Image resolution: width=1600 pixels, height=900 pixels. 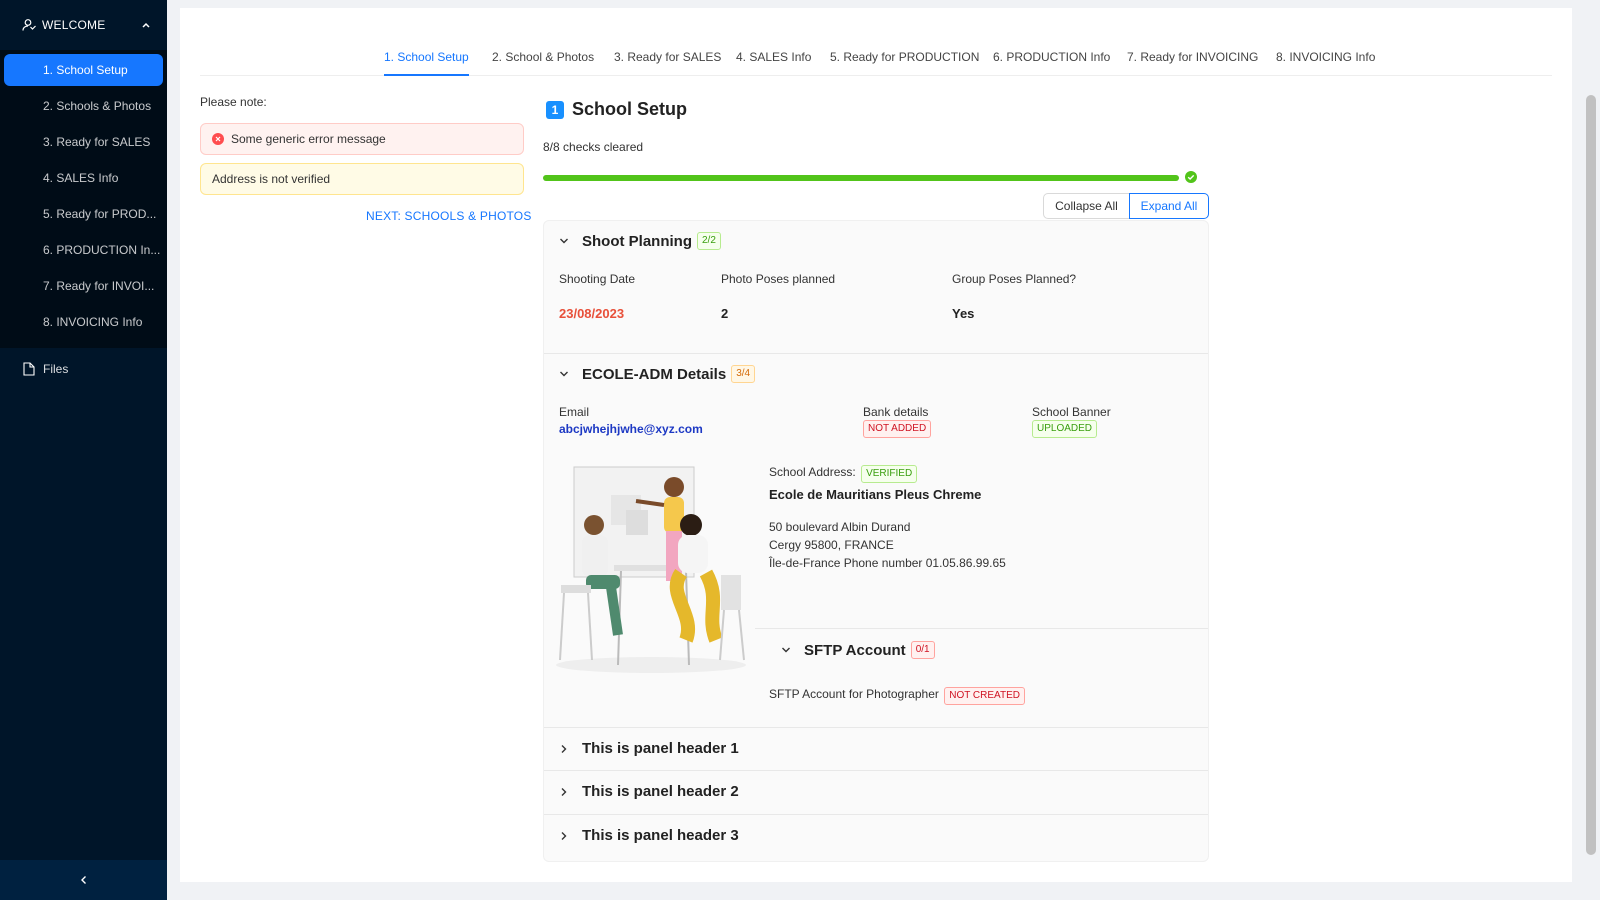 I want to click on section-title: School Setup, so click(x=630, y=109).